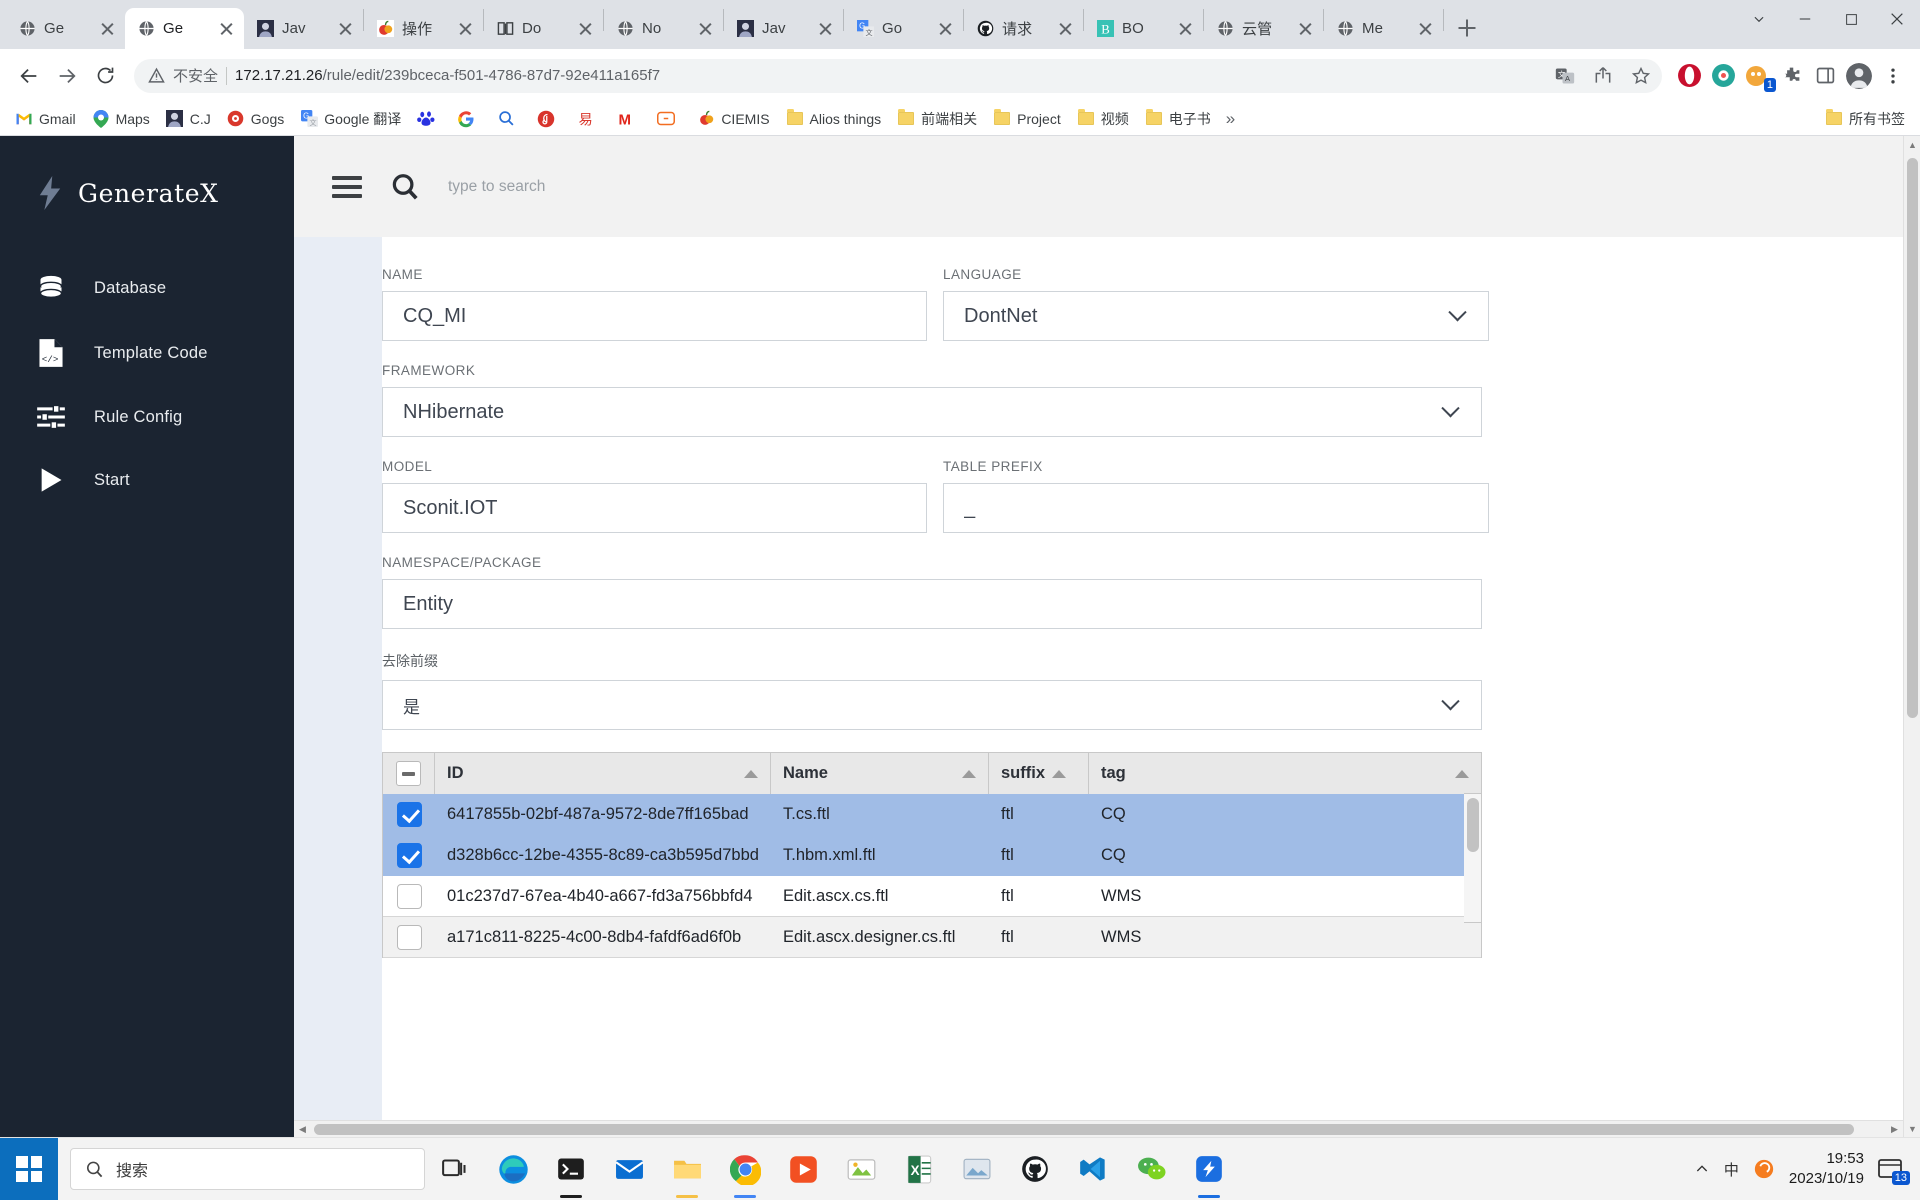  Describe the element at coordinates (1039, 773) in the screenshot. I see `column-header-suffix: suffix` at that location.